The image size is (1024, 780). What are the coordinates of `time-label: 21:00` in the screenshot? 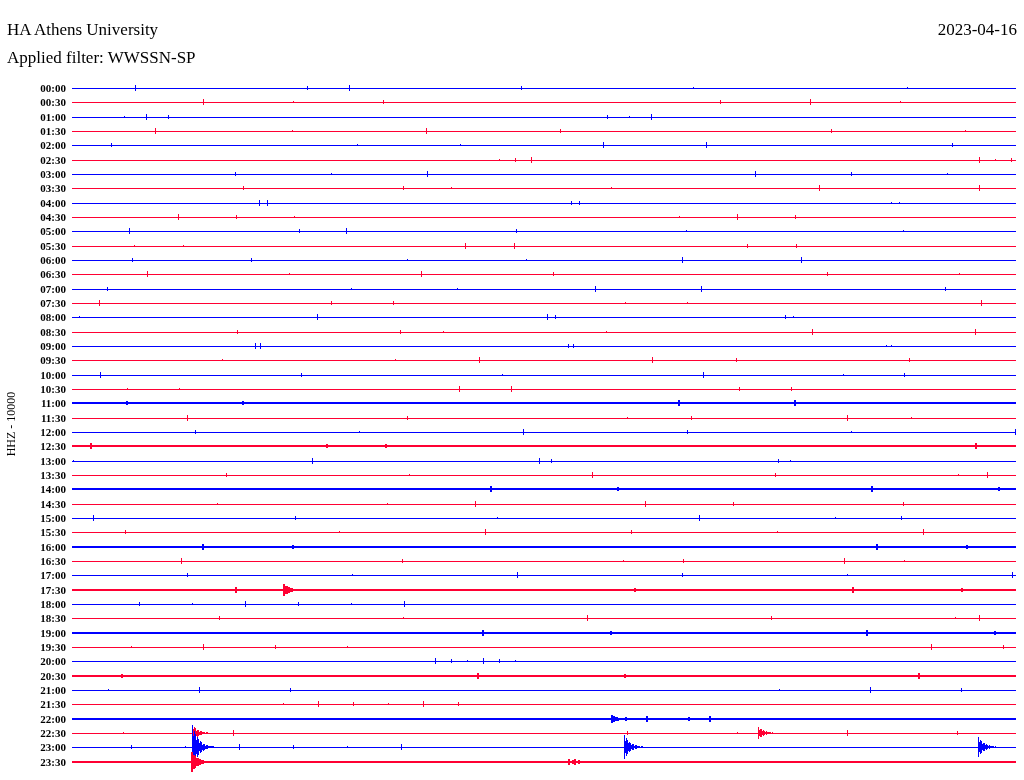 It's located at (52, 689).